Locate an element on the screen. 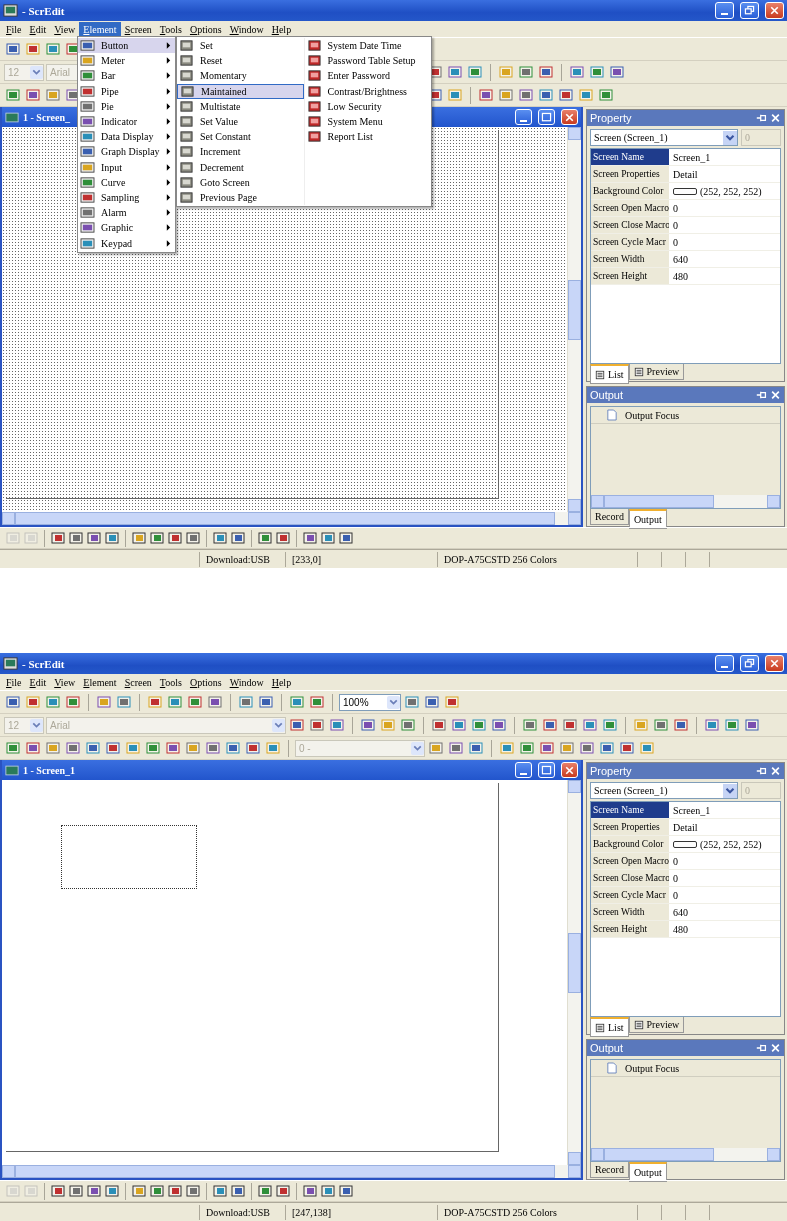 Image resolution: width=787 pixels, height=1221 pixels. restore-button is located at coordinates (749, 10).